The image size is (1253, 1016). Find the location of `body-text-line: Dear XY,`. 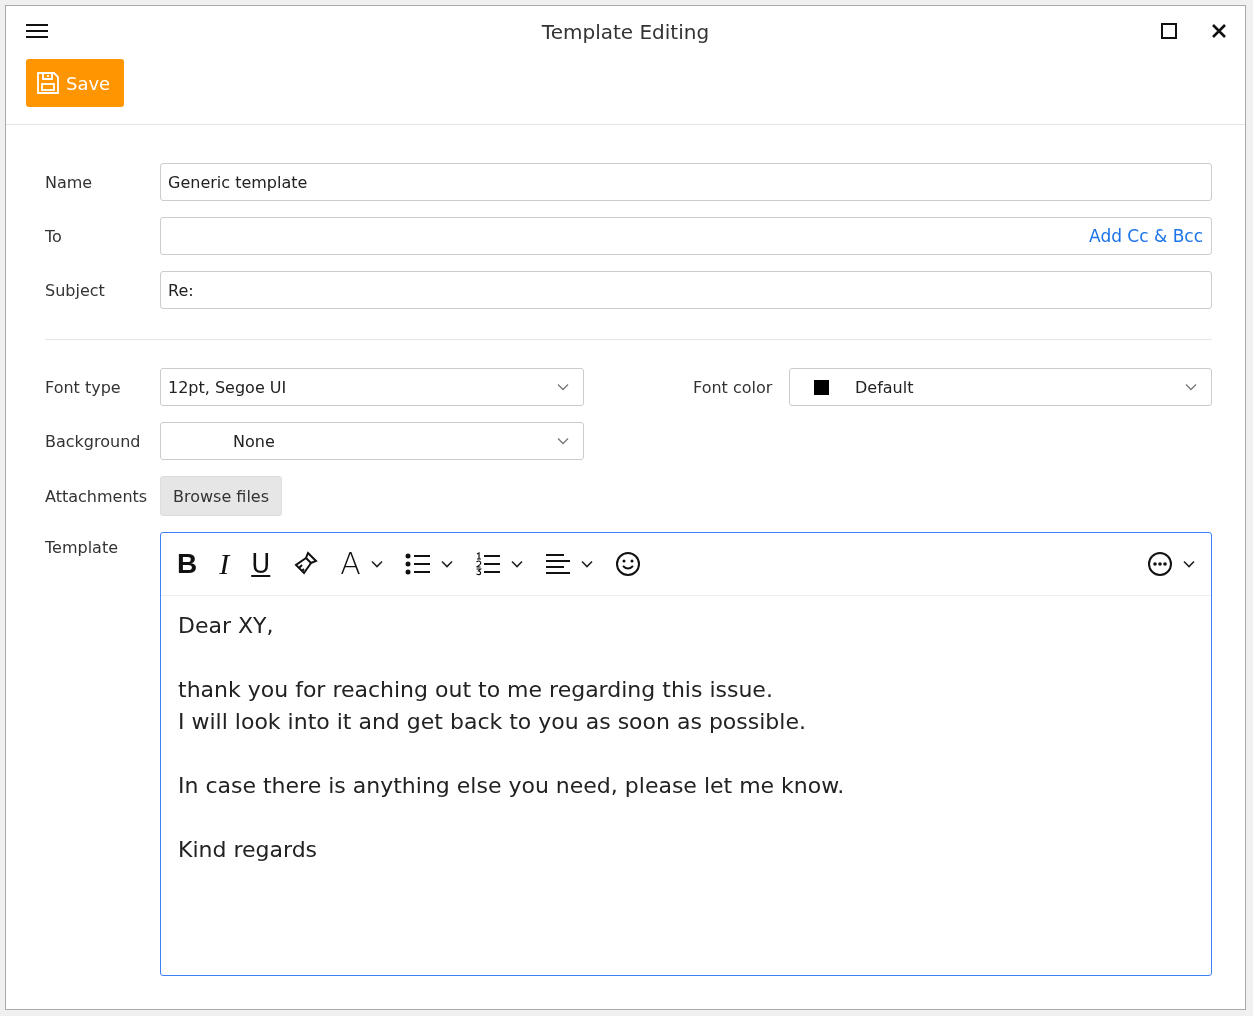

body-text-line: Dear XY, is located at coordinates (226, 626).